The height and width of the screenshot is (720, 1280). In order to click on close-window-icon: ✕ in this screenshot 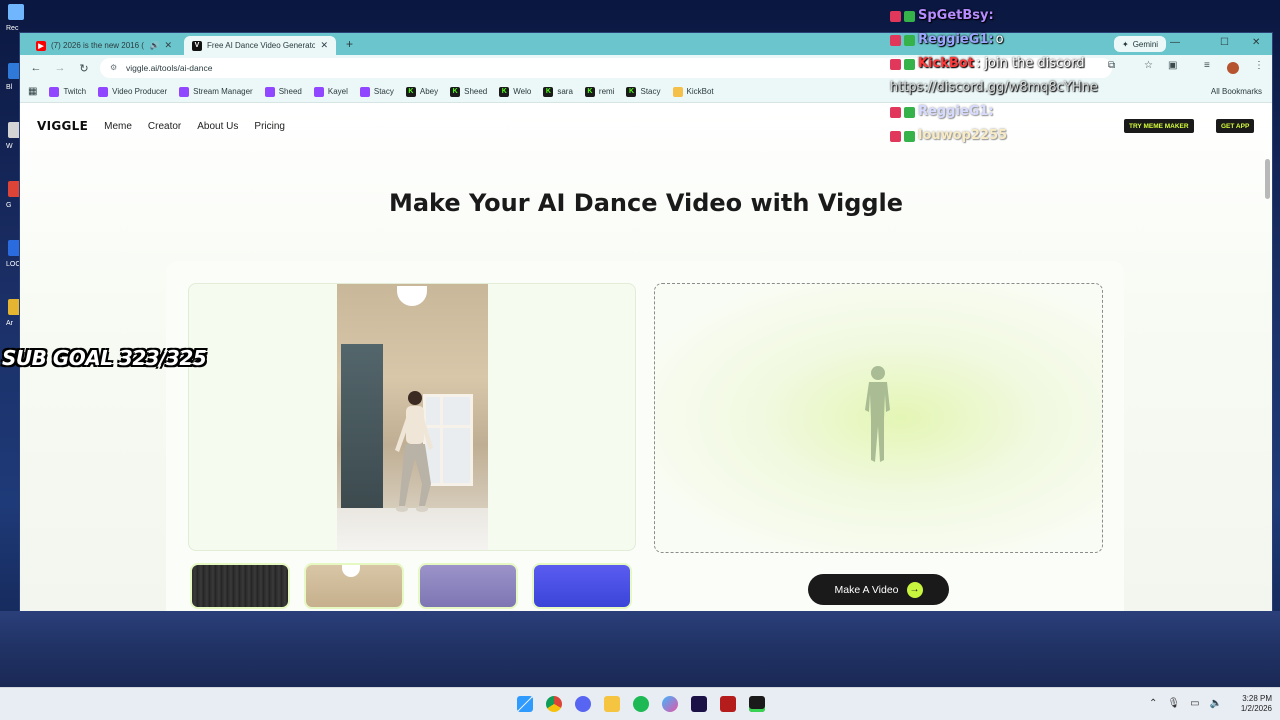, I will do `click(1256, 42)`.